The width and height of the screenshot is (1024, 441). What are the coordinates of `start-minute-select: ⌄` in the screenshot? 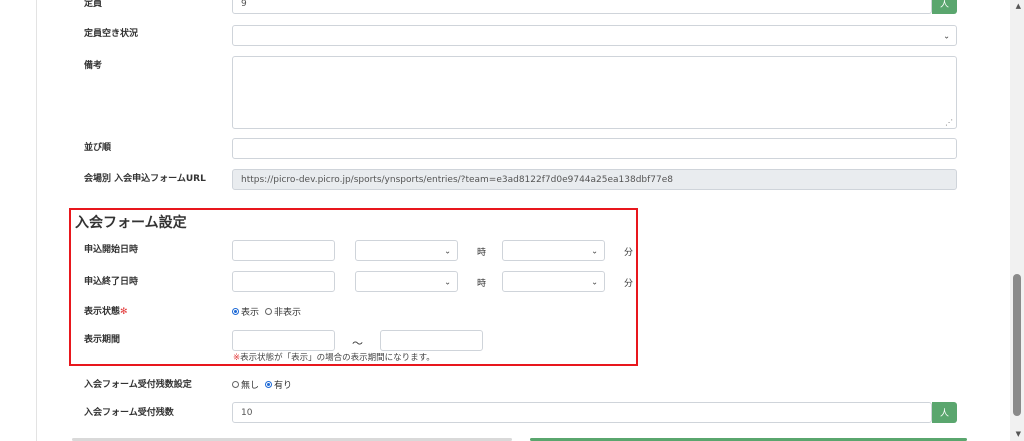 It's located at (553, 250).